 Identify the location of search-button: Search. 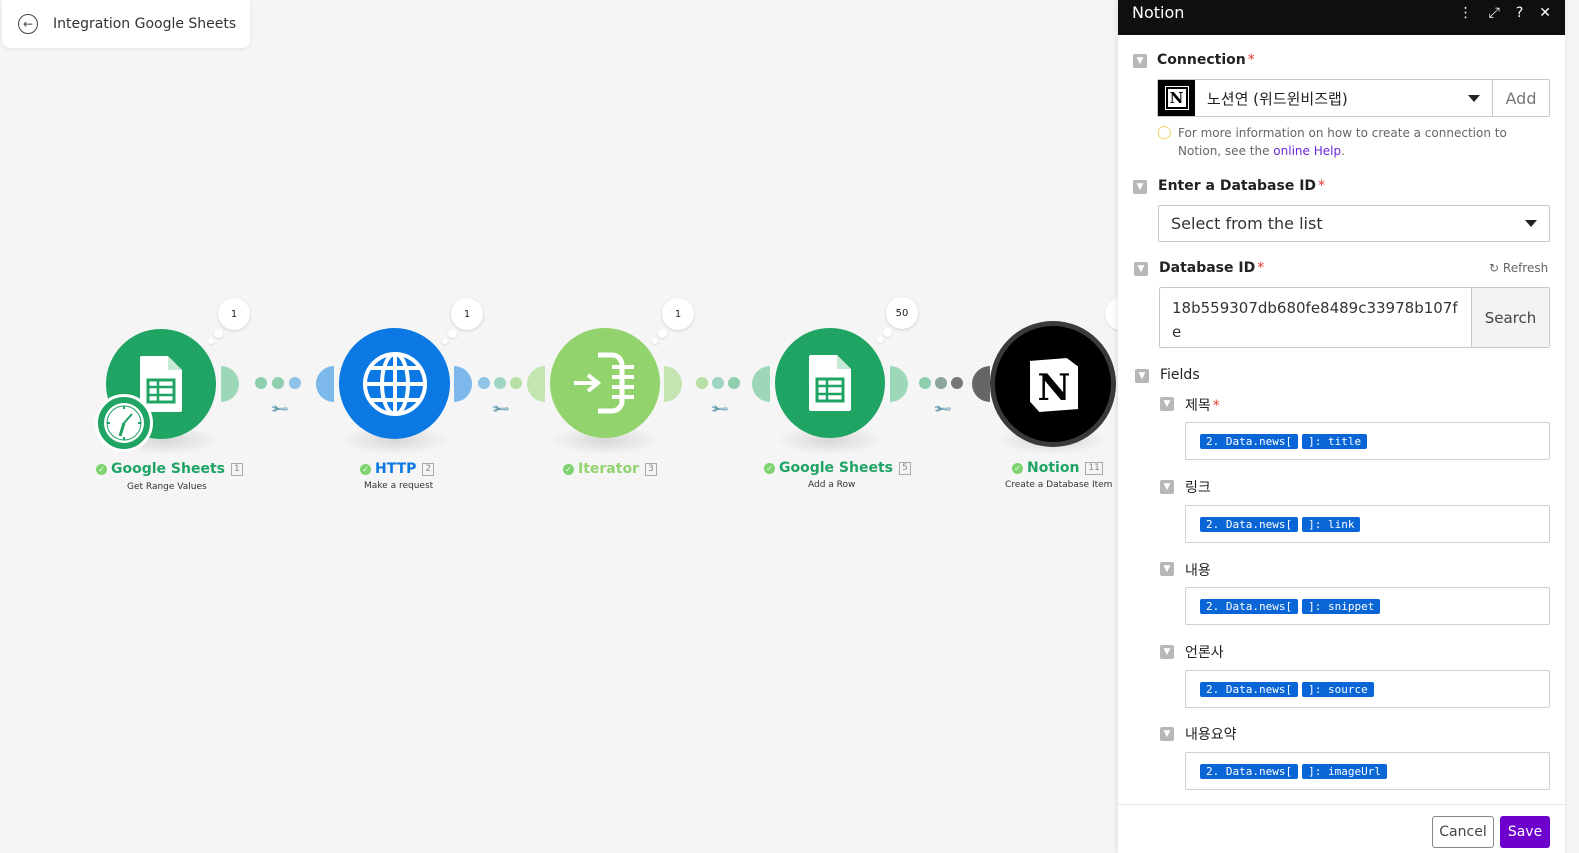
(1510, 317).